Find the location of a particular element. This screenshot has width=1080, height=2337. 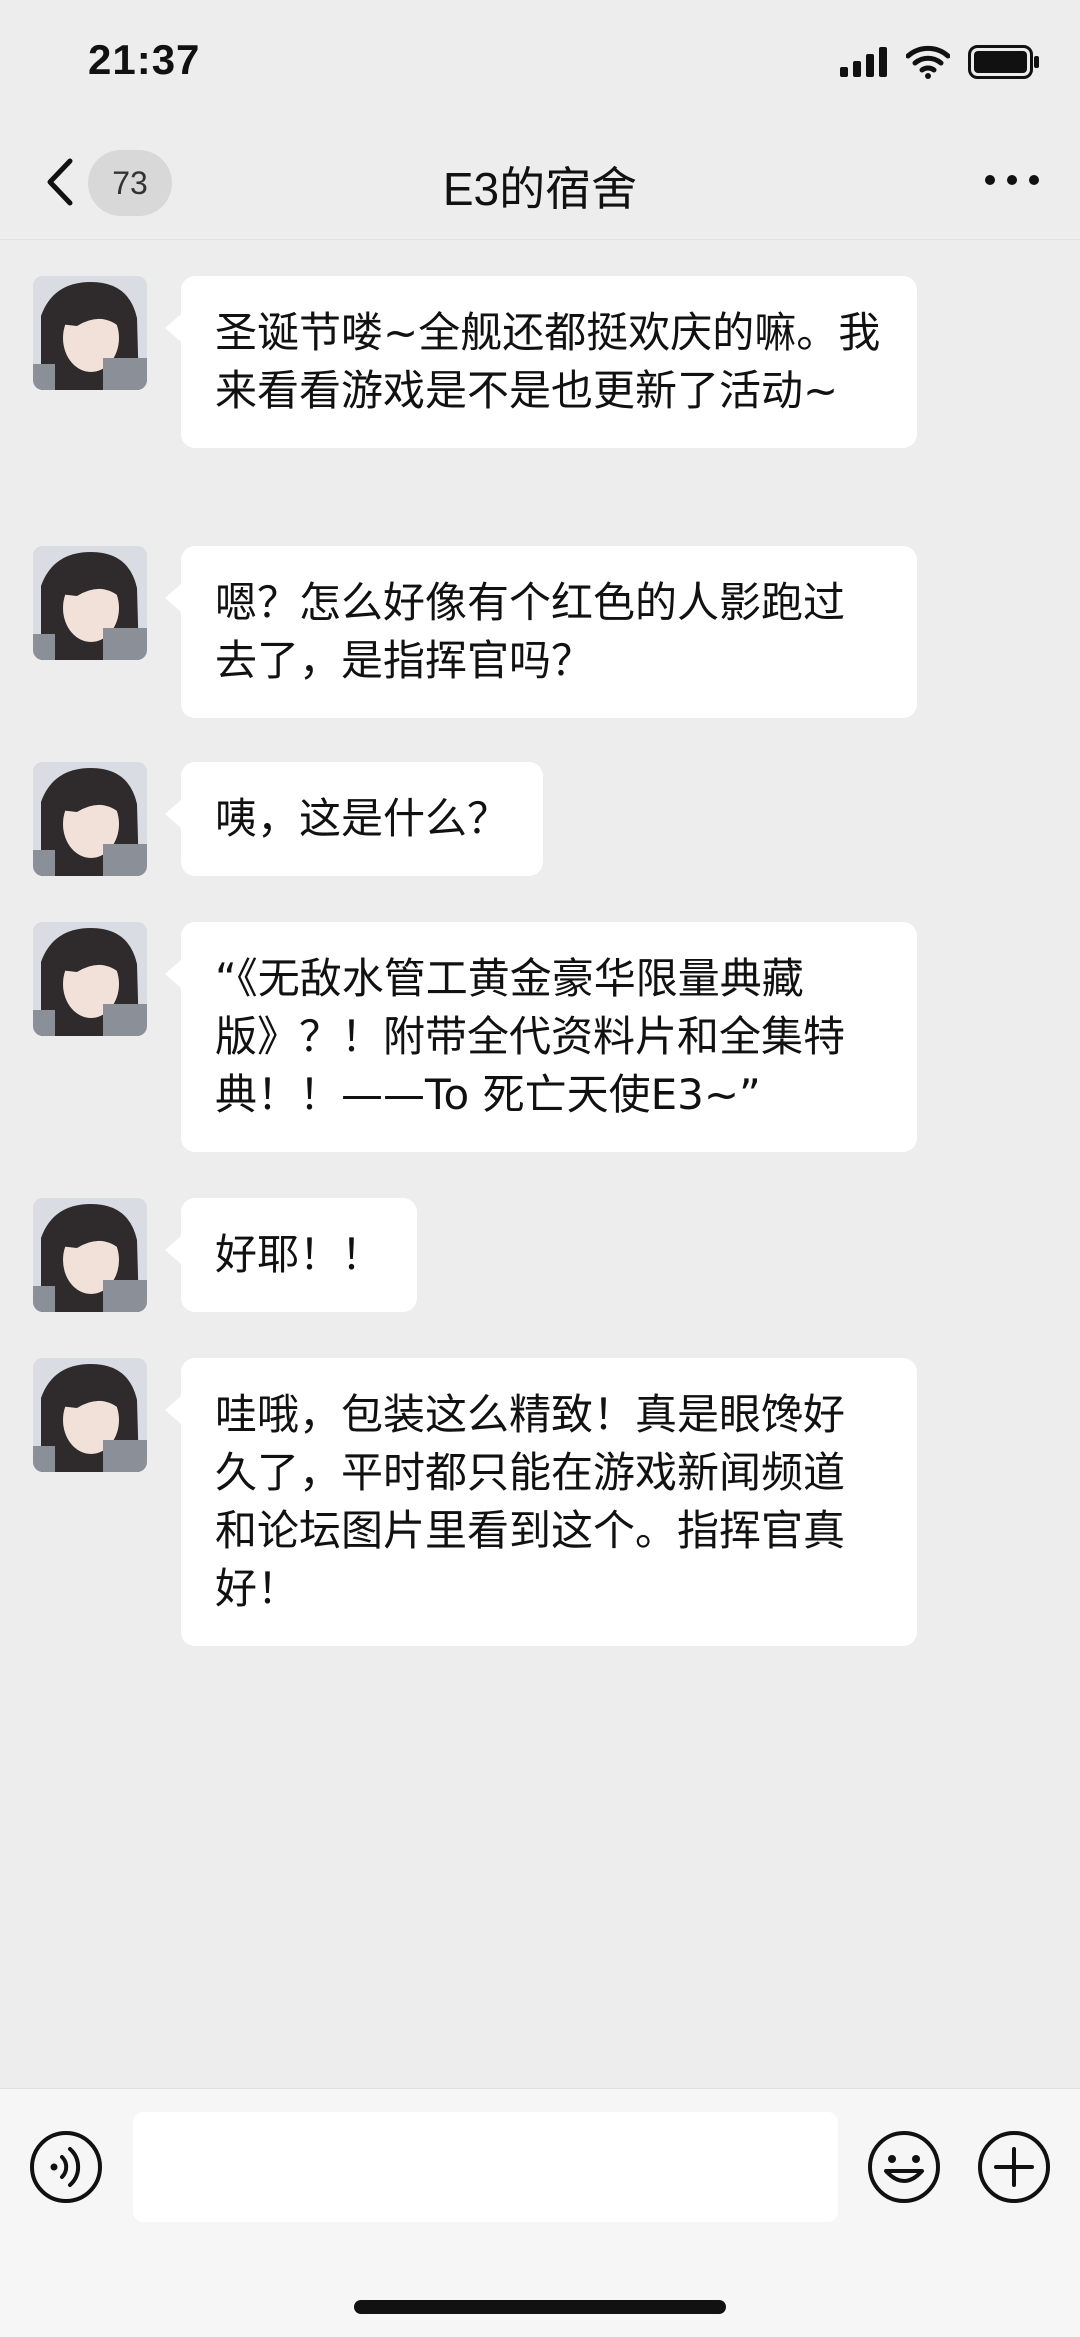

battery-icon is located at coordinates (1003, 62).